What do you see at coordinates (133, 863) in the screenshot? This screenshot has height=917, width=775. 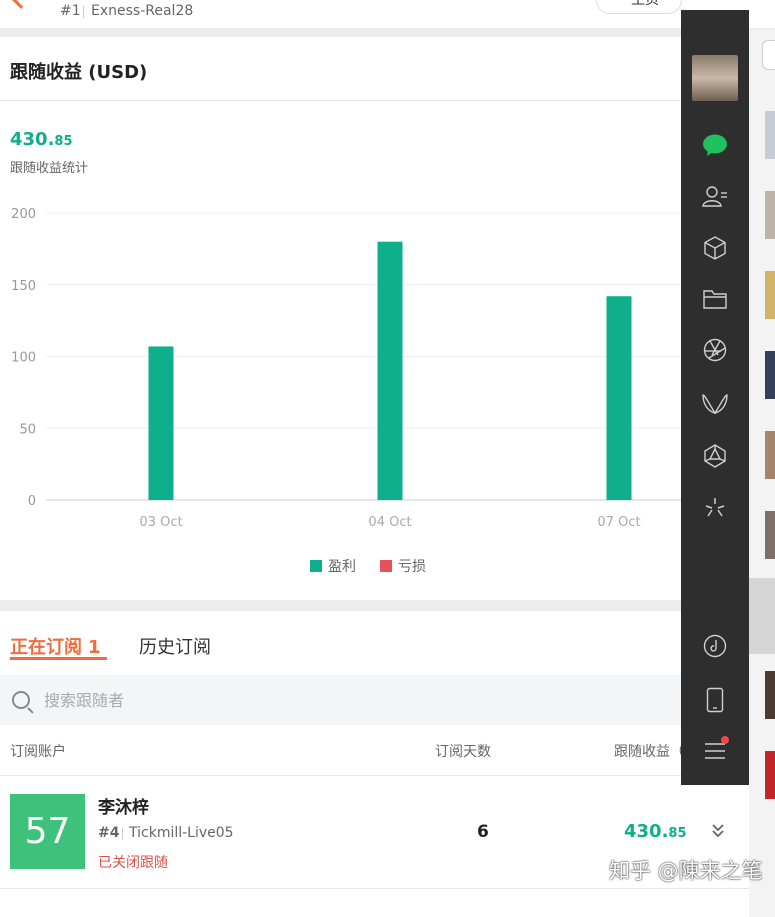 I see `status-badge: 已关闭跟随` at bounding box center [133, 863].